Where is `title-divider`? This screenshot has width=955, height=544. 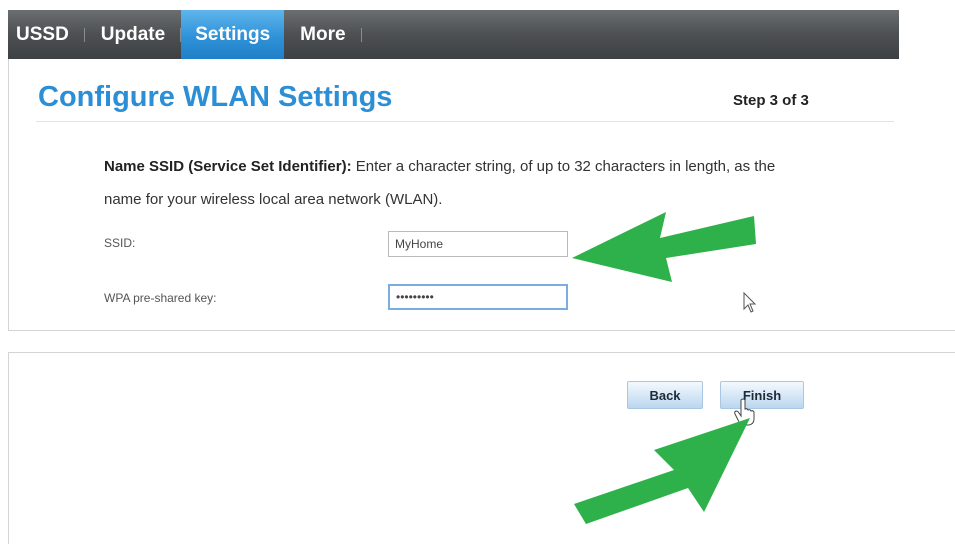 title-divider is located at coordinates (465, 121).